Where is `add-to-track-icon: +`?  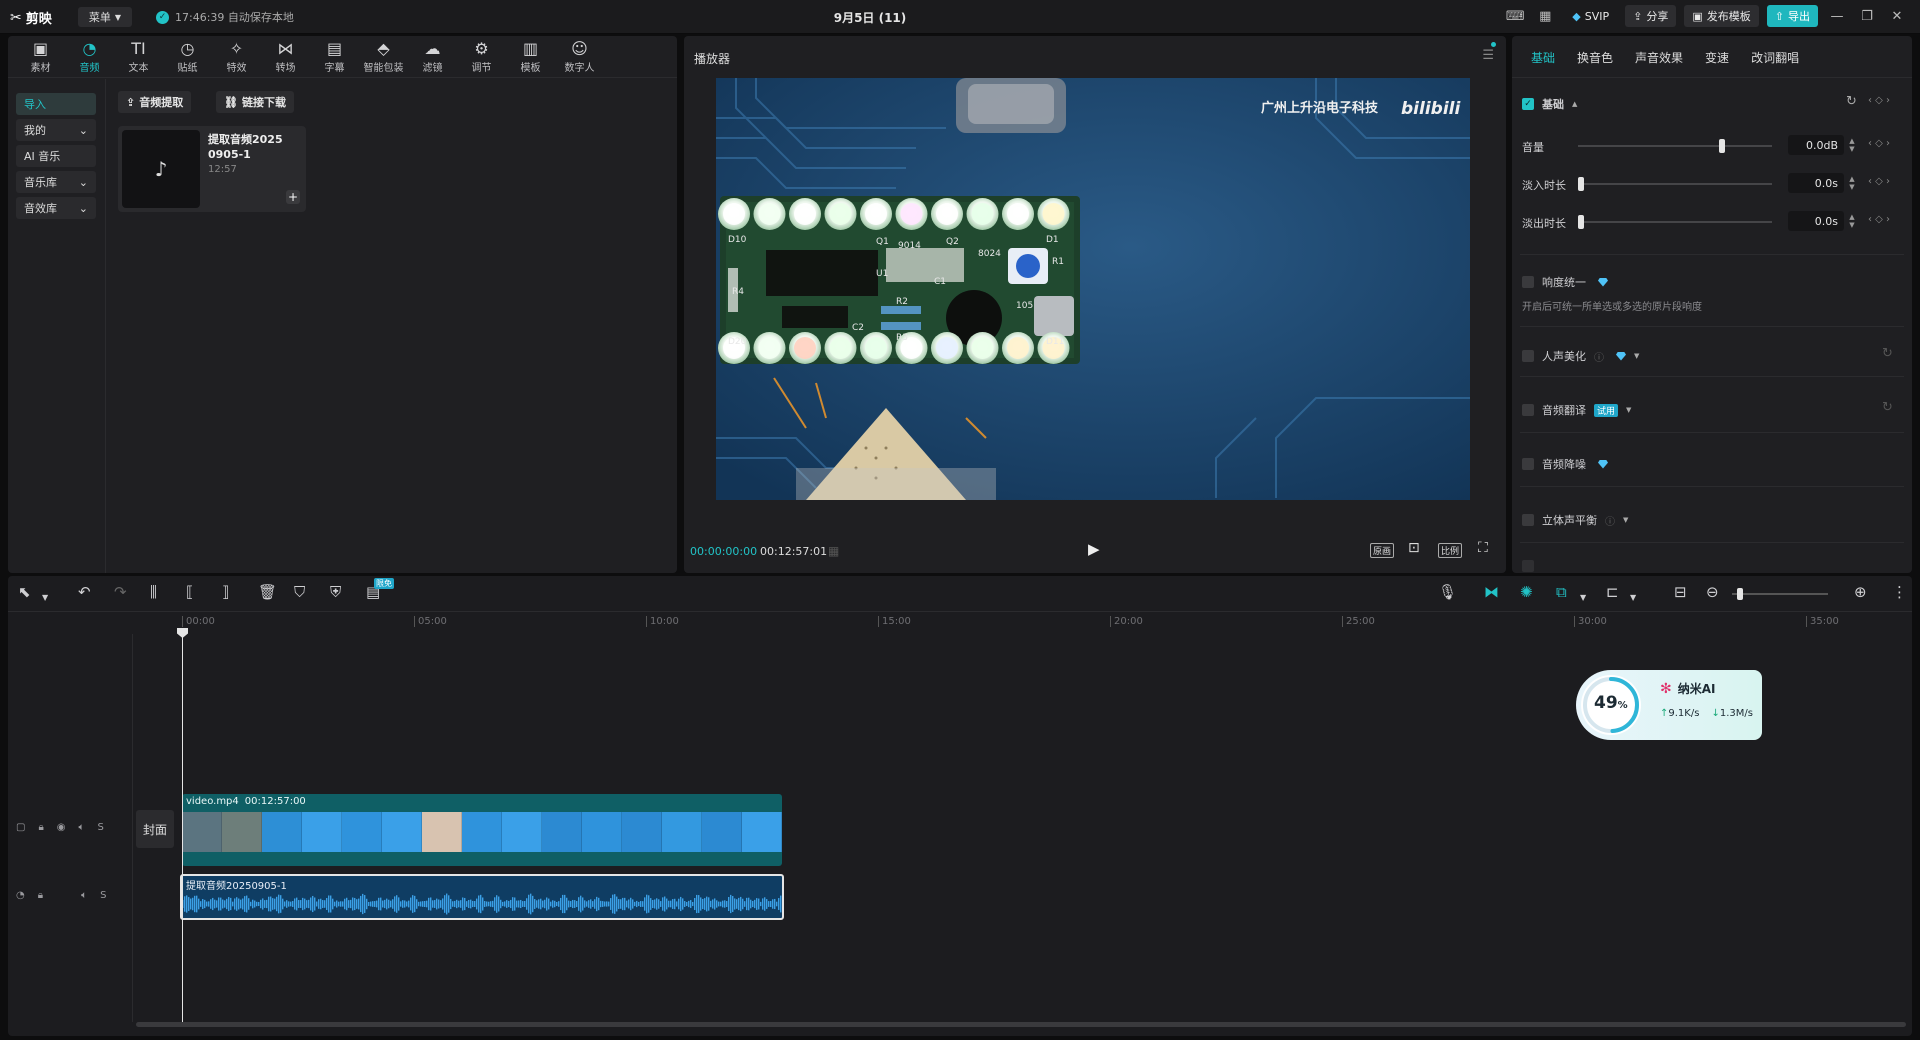
add-to-track-icon: + is located at coordinates (293, 197).